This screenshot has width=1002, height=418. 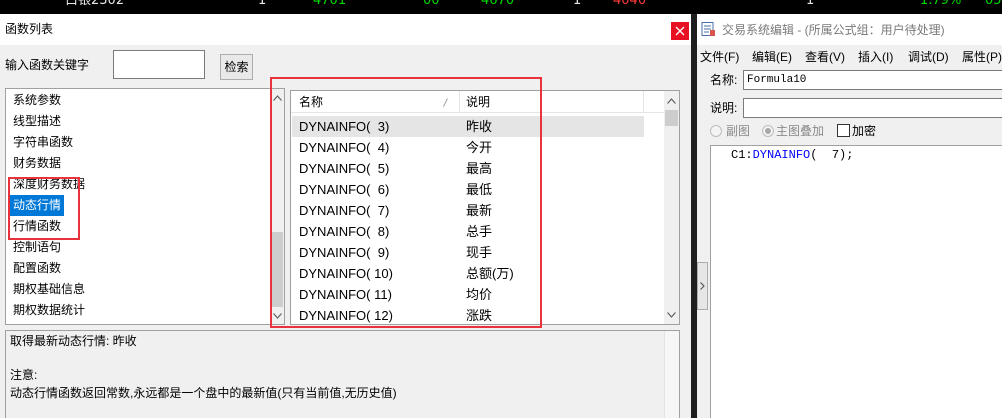 What do you see at coordinates (445, 102) in the screenshot?
I see `sort-indicator-icon` at bounding box center [445, 102].